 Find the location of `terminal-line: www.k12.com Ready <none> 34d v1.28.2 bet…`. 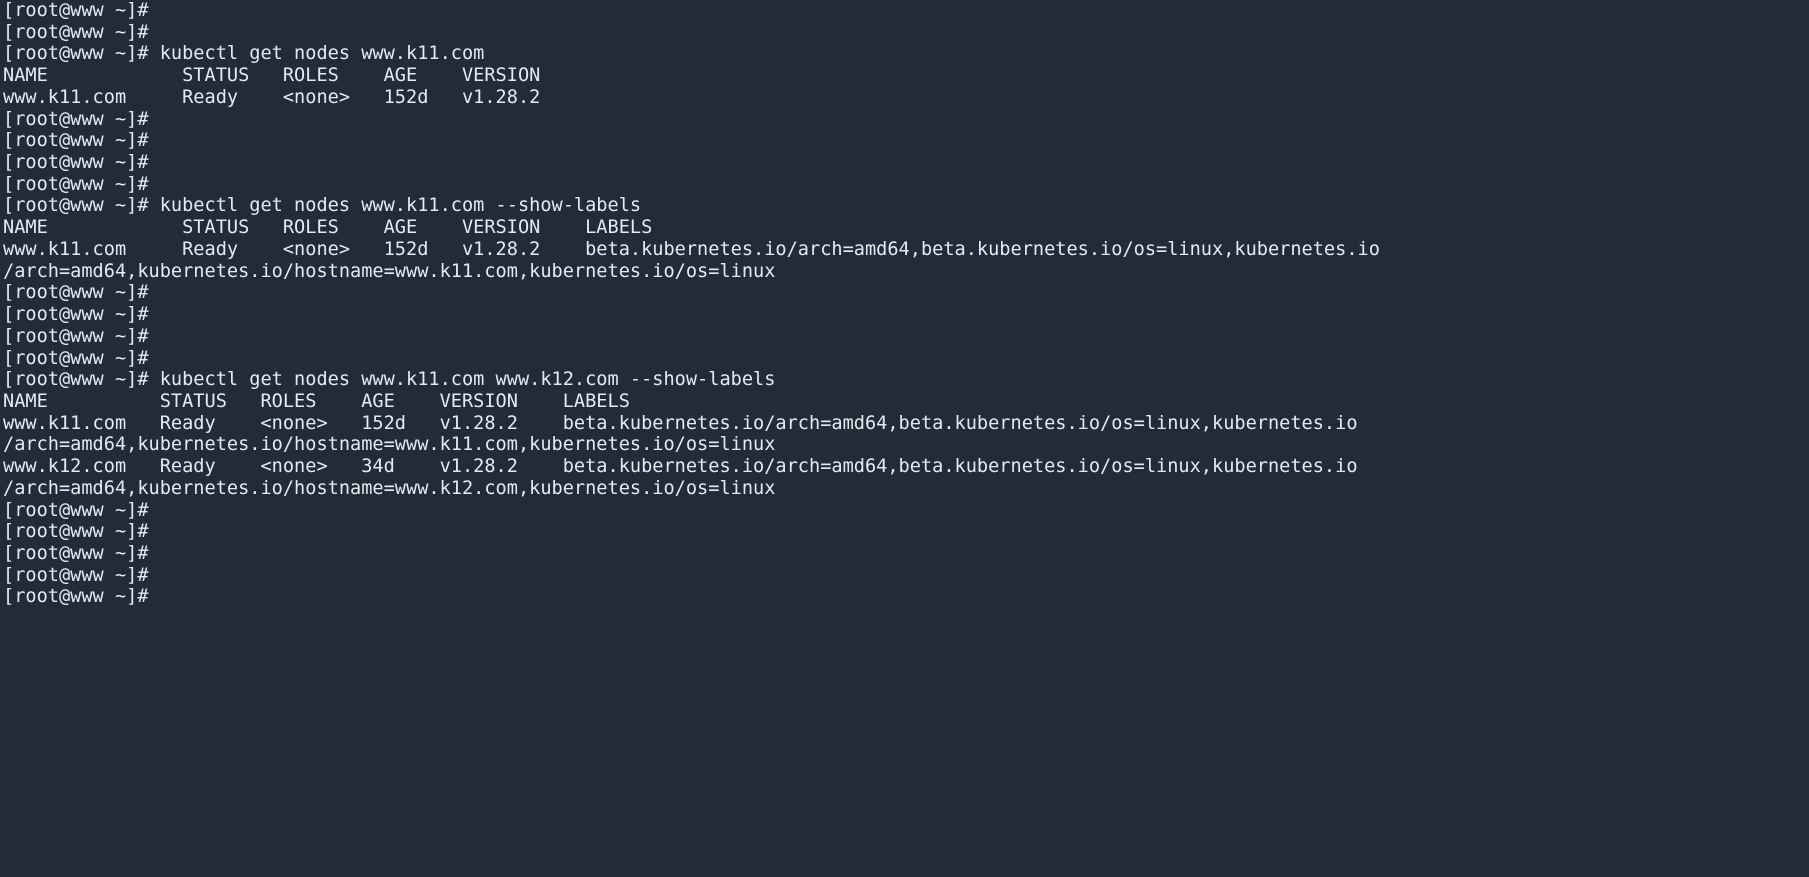

terminal-line: www.k12.com Ready <none> 34d v1.28.2 bet… is located at coordinates (906, 467).